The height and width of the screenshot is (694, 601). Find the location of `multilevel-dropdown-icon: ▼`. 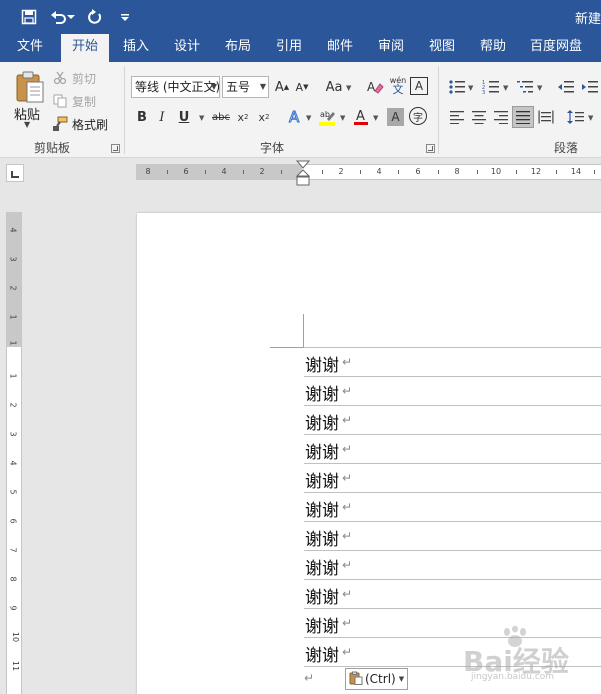

multilevel-dropdown-icon: ▼ is located at coordinates (539, 88).